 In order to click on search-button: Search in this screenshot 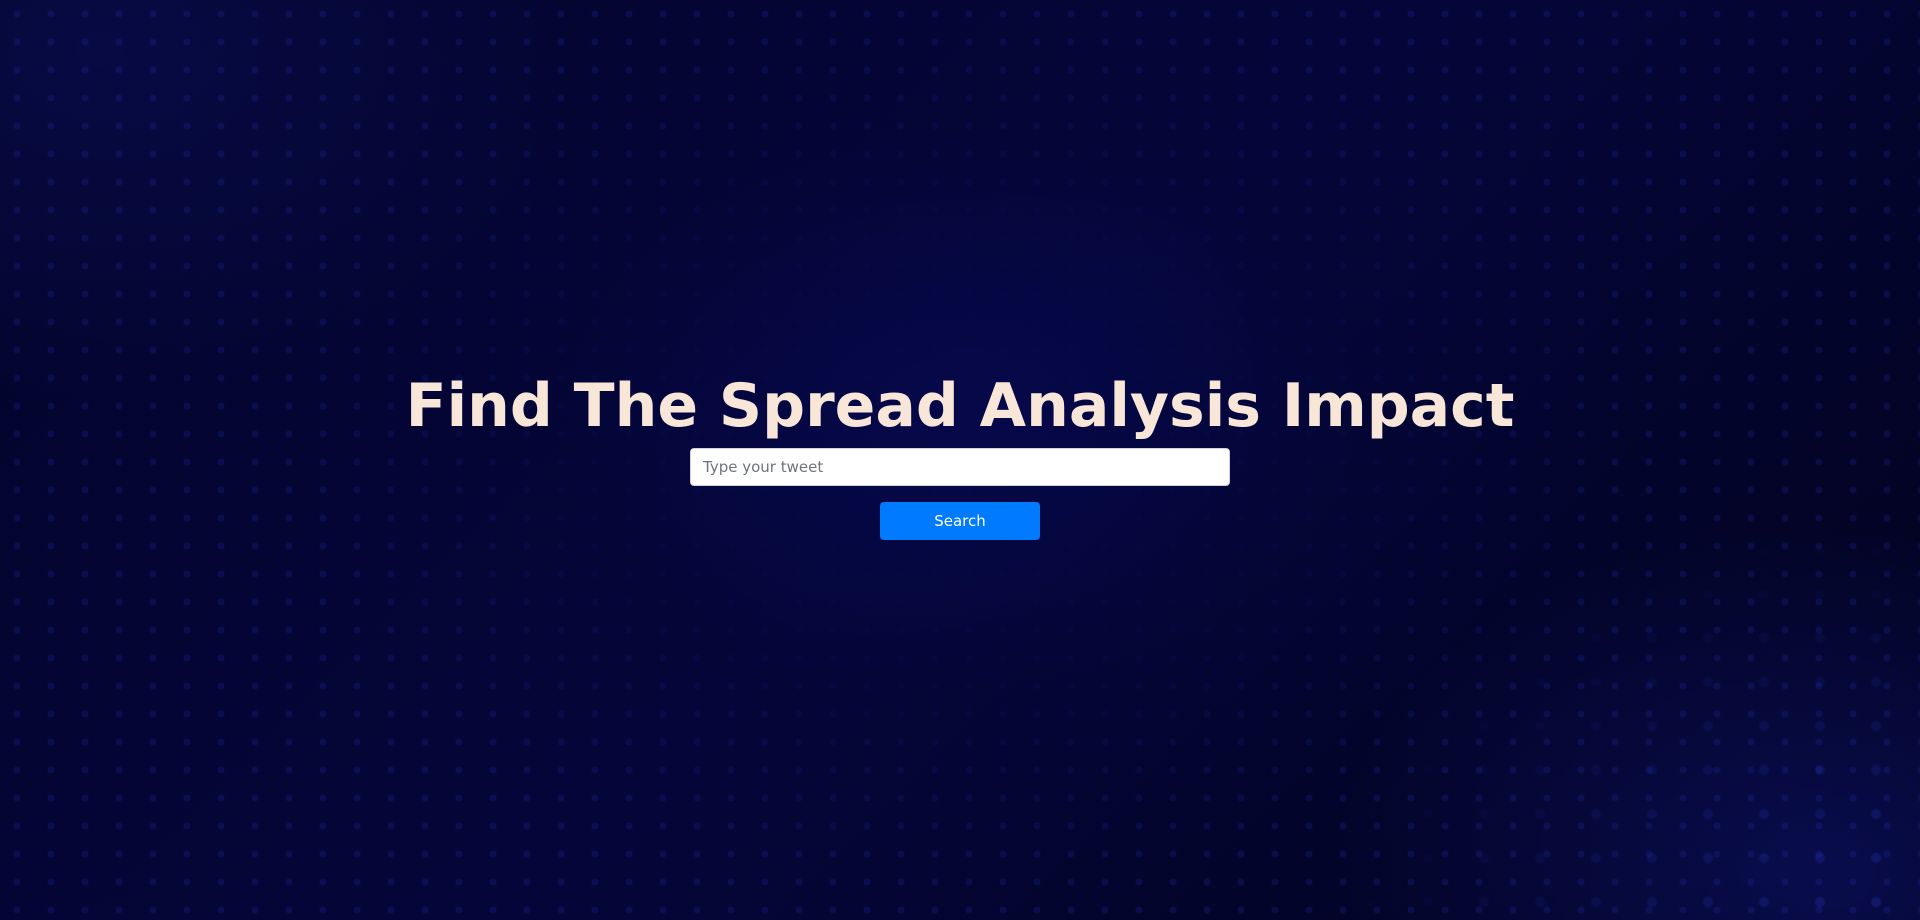, I will do `click(960, 521)`.